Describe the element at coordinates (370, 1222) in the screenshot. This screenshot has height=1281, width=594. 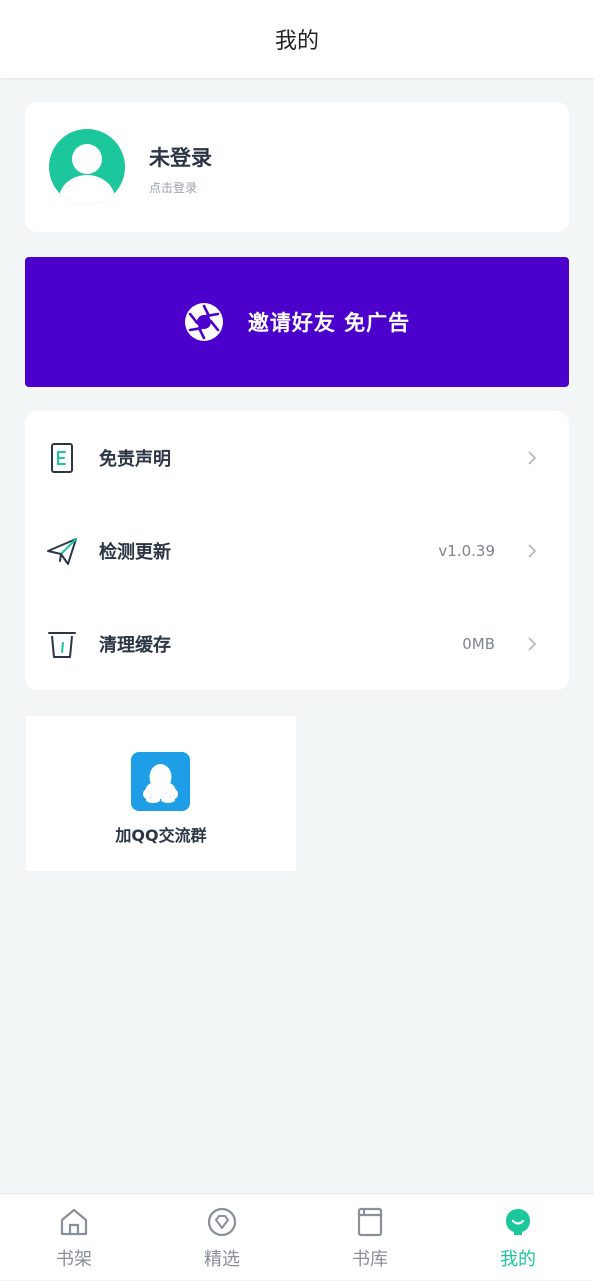
I see `book-icon` at that location.